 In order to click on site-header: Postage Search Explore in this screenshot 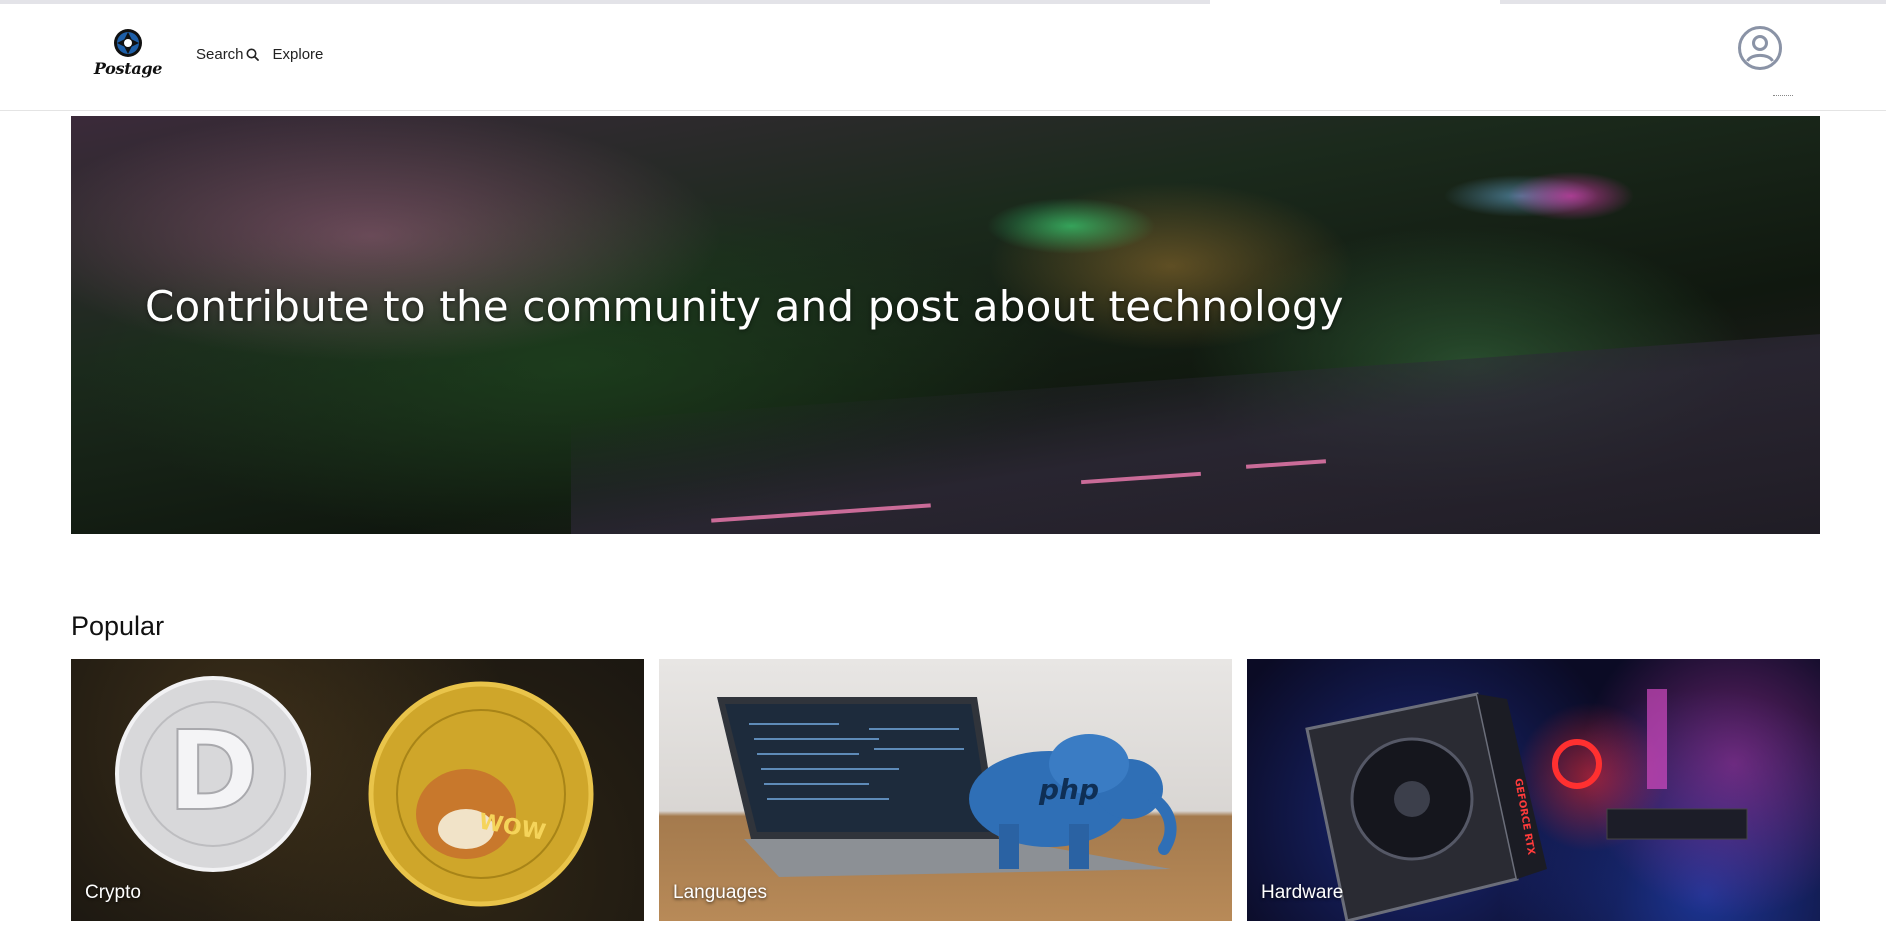, I will do `click(943, 57)`.